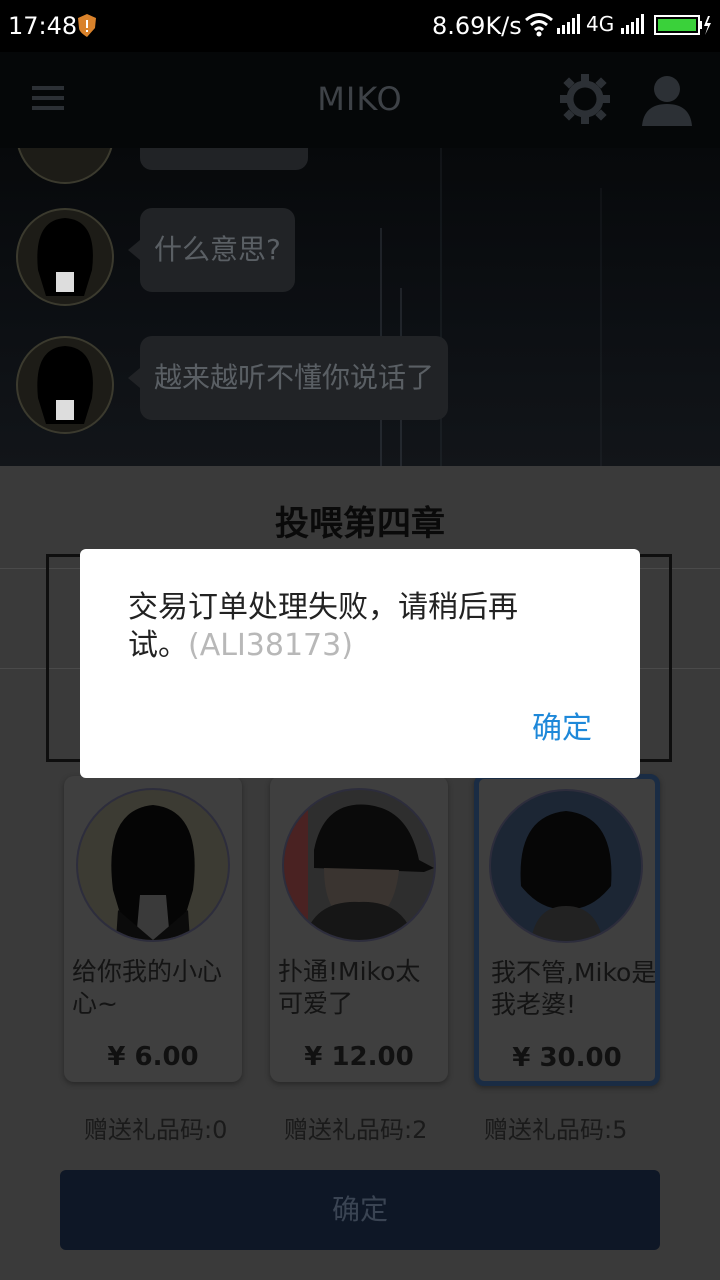 This screenshot has width=720, height=1280. I want to click on status-bar: 17:48 8.69K/s 4G, so click(360, 26).